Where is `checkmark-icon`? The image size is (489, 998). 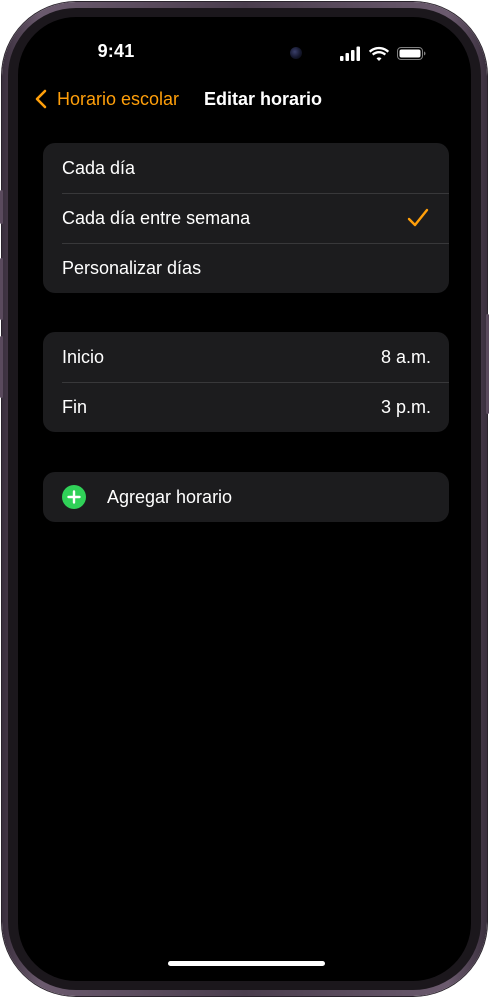 checkmark-icon is located at coordinates (418, 217).